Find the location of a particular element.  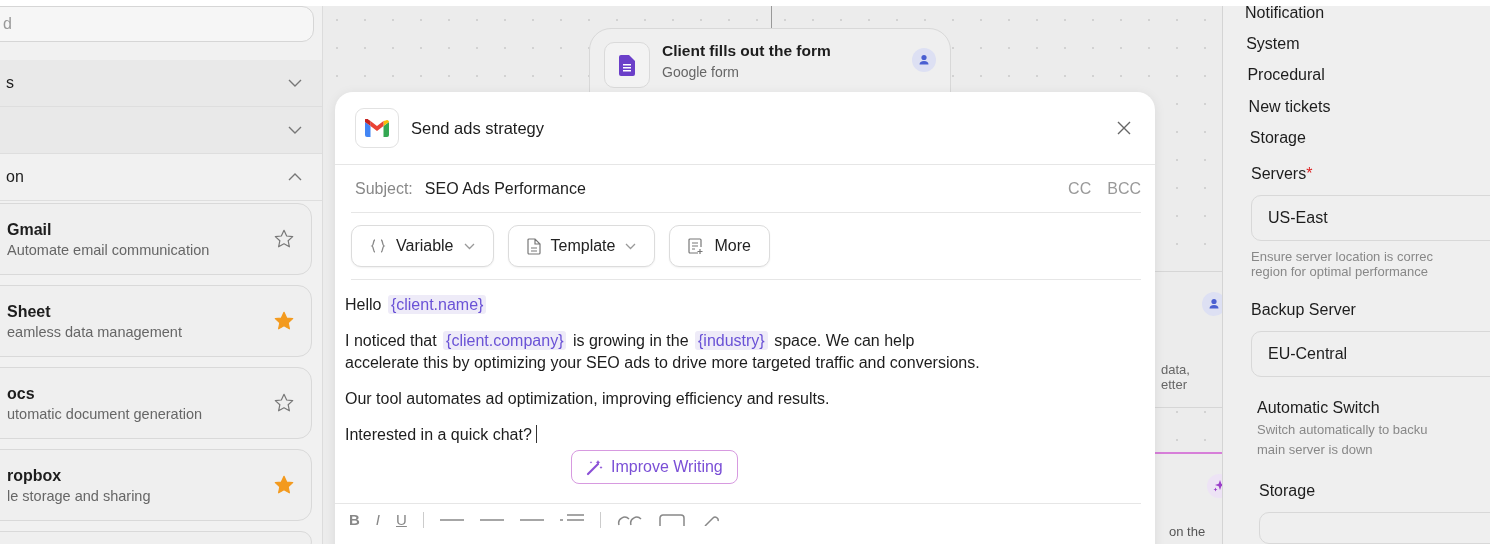

section-title: on is located at coordinates (15, 177).